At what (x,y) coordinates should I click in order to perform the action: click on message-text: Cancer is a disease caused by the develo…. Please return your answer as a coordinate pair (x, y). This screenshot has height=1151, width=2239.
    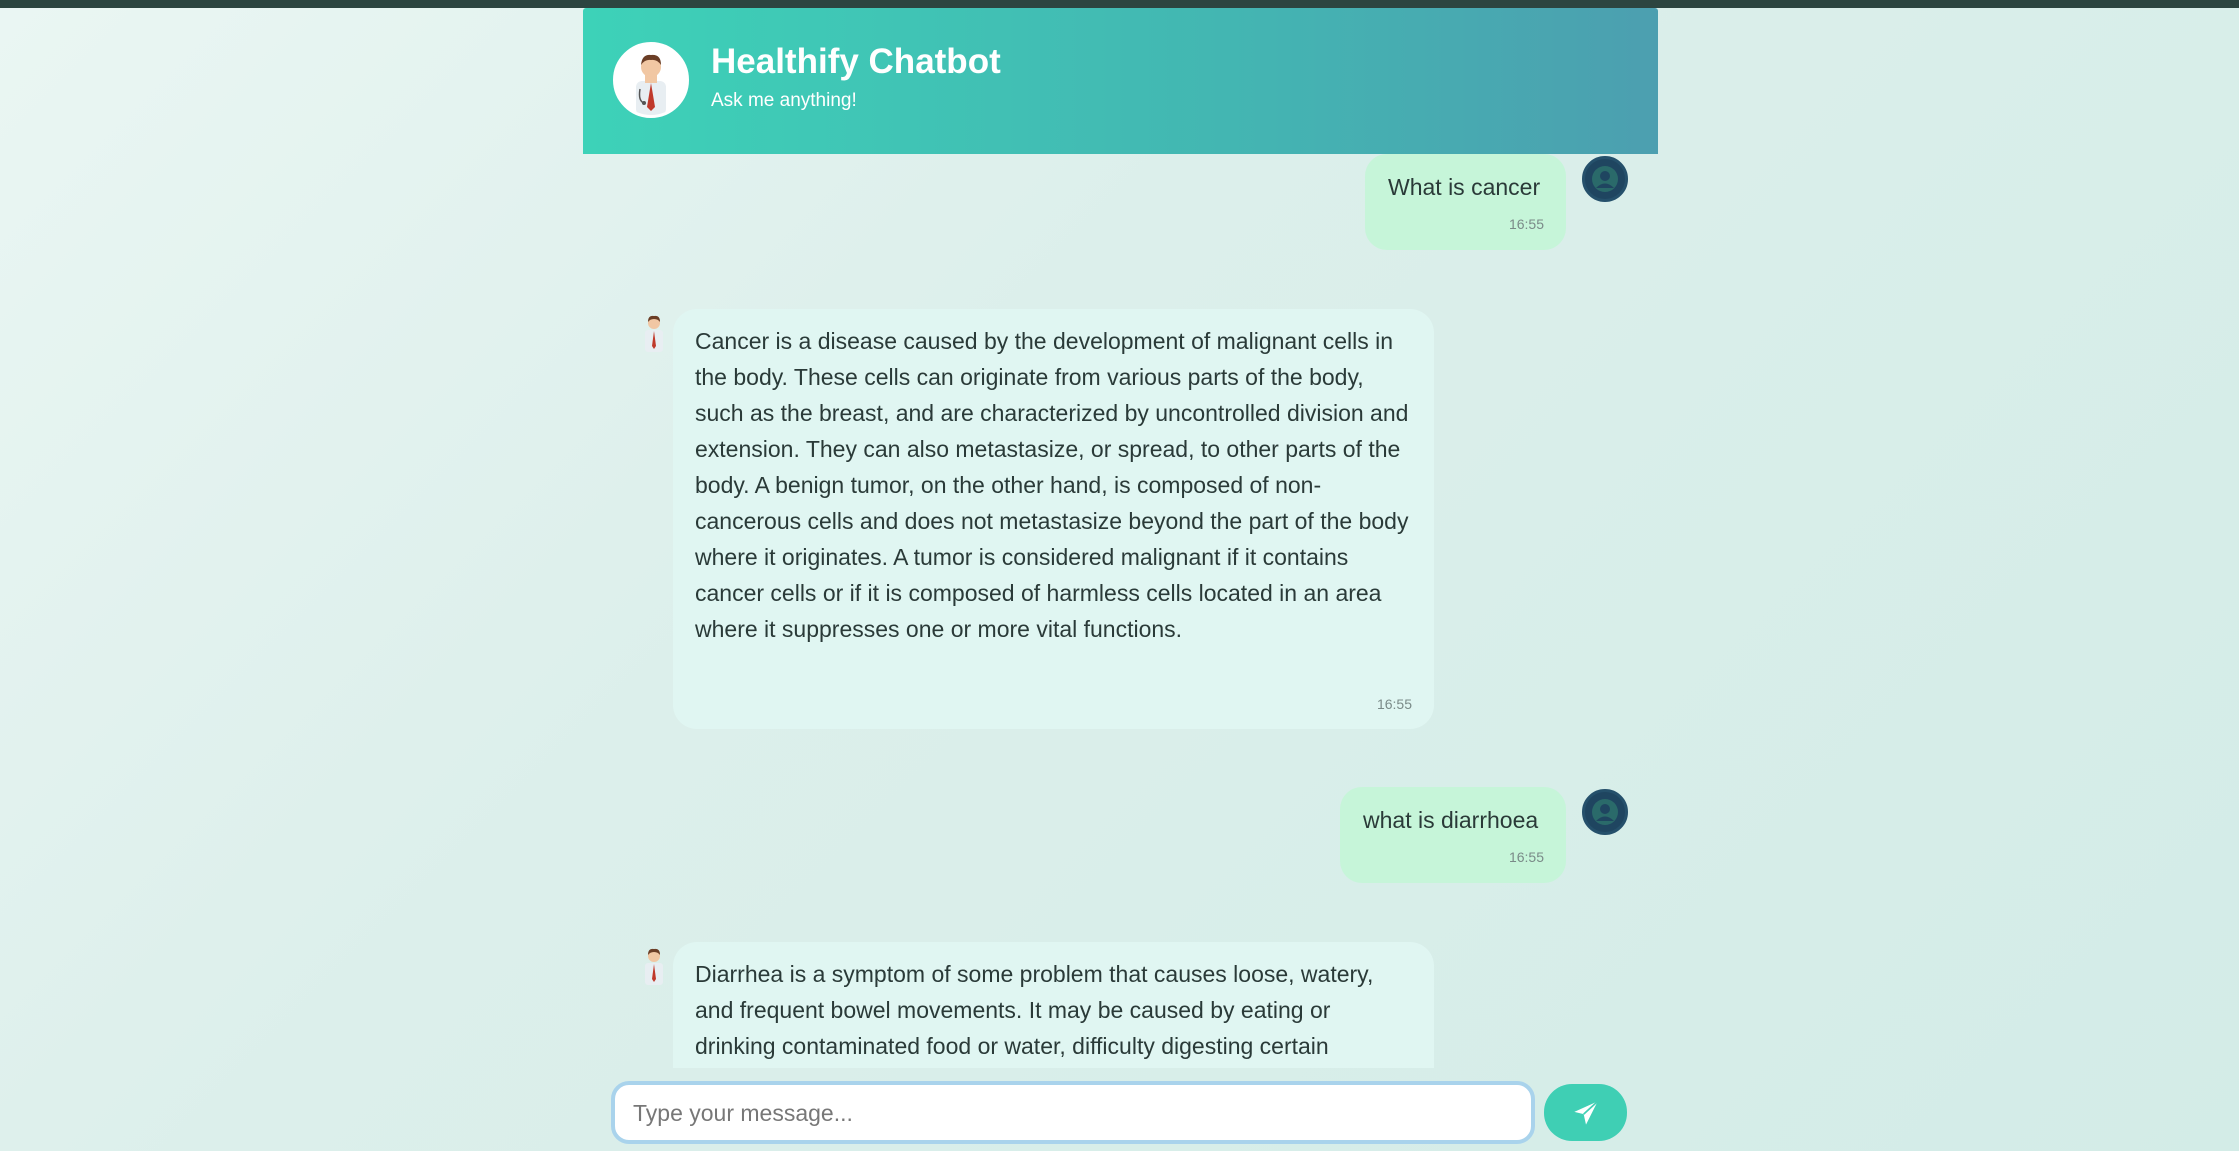
    Looking at the image, I should click on (1052, 485).